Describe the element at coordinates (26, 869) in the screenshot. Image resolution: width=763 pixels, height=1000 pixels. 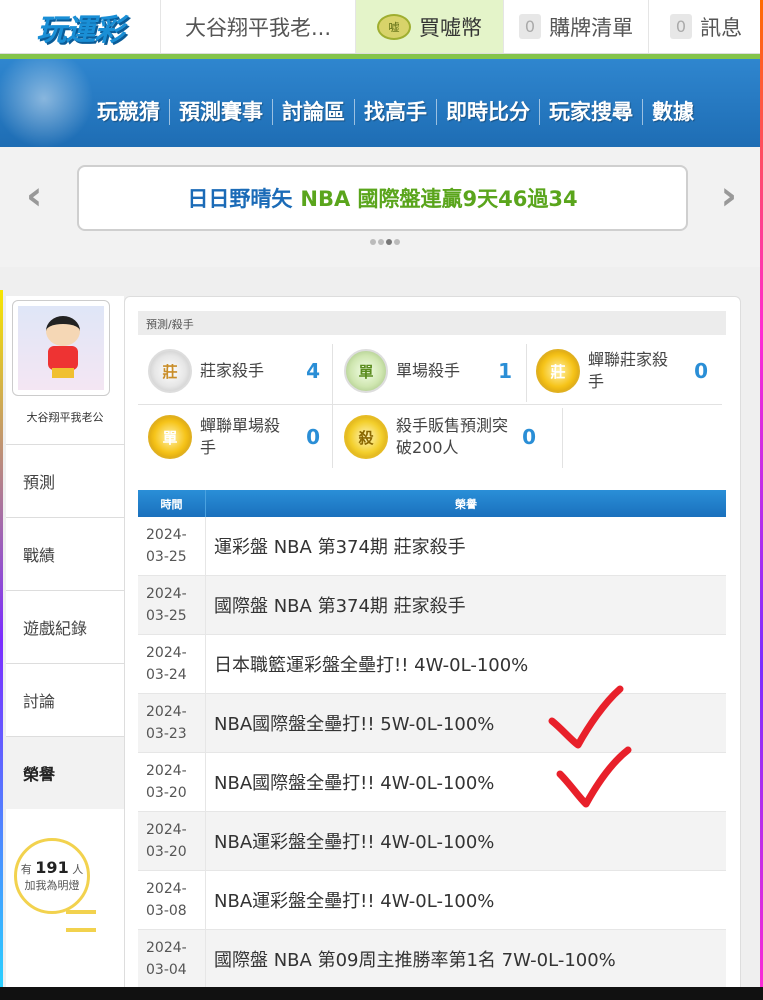
I see `likes-prefix: 有` at that location.